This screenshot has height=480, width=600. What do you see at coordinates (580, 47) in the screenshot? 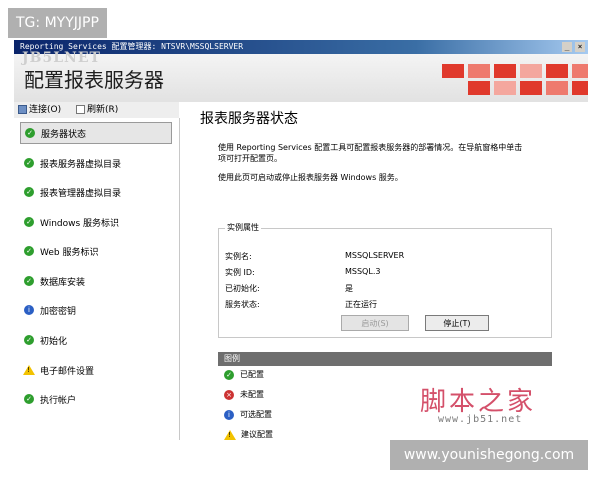
I see `close-button: ×` at bounding box center [580, 47].